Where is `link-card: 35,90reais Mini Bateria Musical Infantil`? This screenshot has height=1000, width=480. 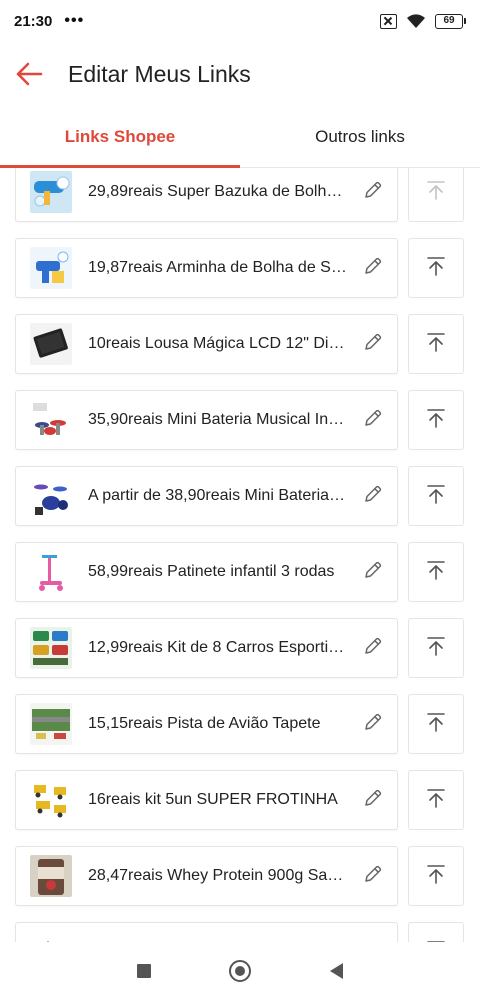 link-card: 35,90reais Mini Bateria Musical Infantil is located at coordinates (206, 420).